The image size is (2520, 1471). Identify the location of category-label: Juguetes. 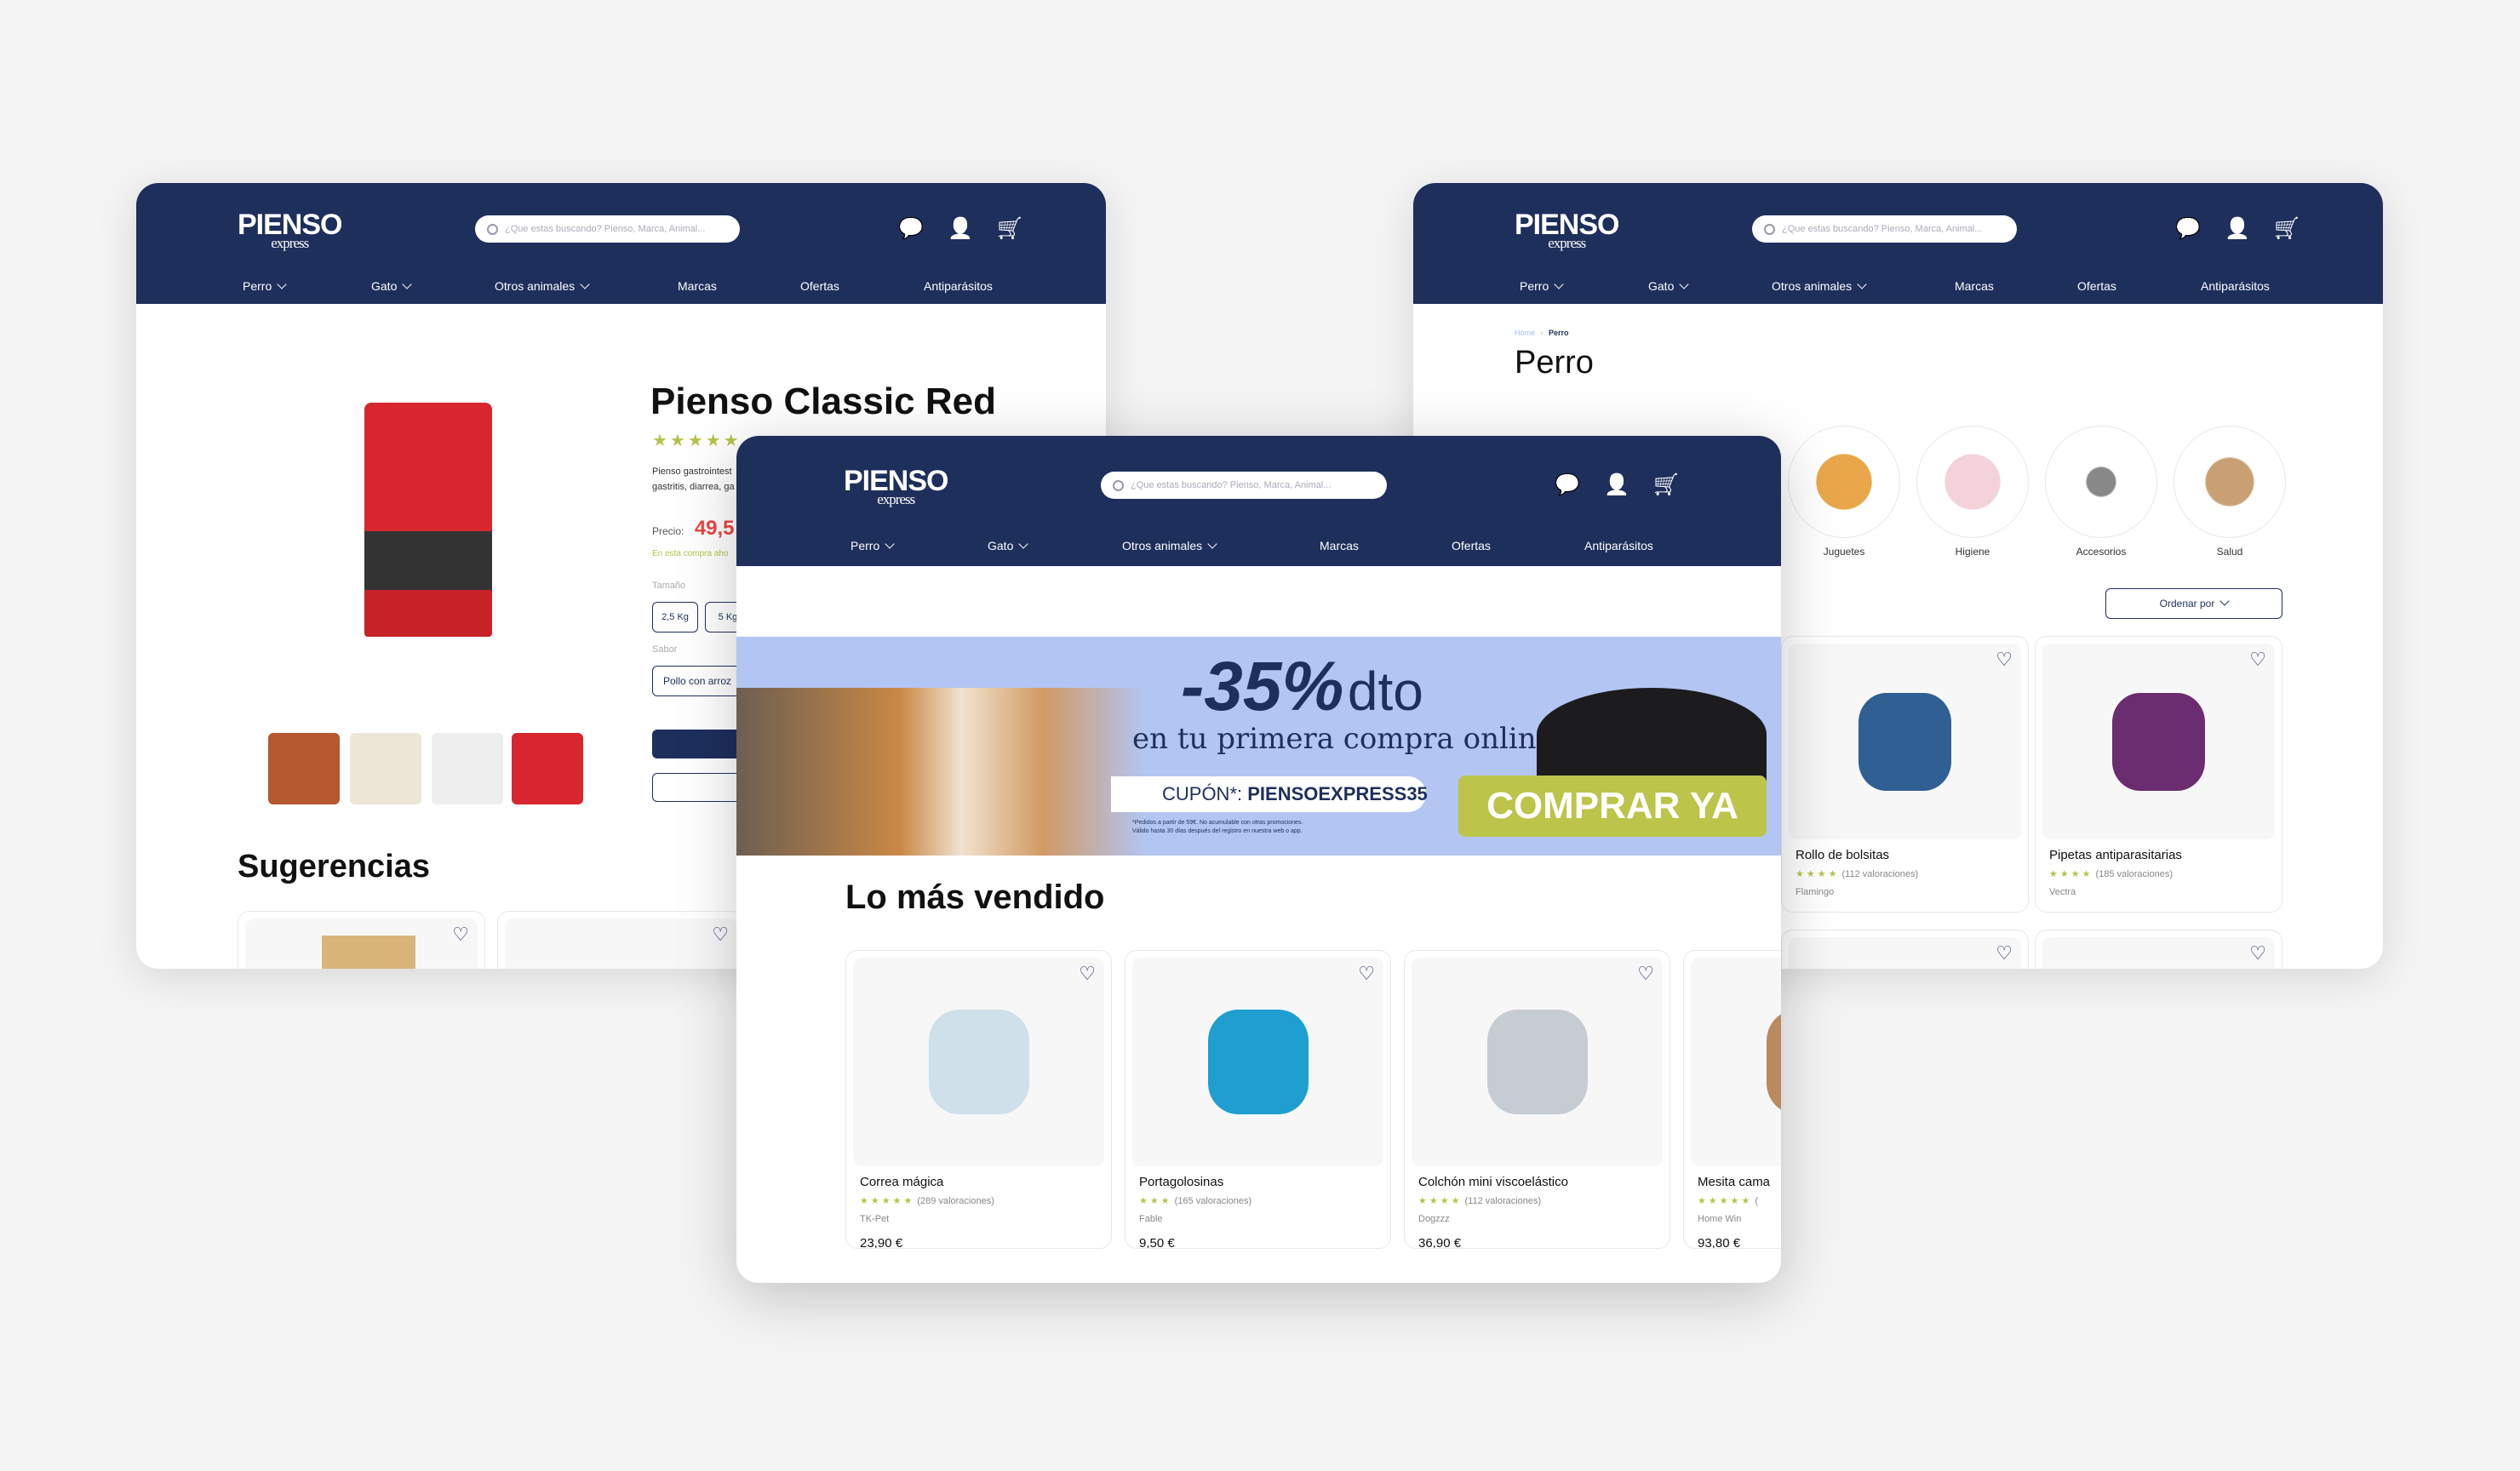
(1844, 552).